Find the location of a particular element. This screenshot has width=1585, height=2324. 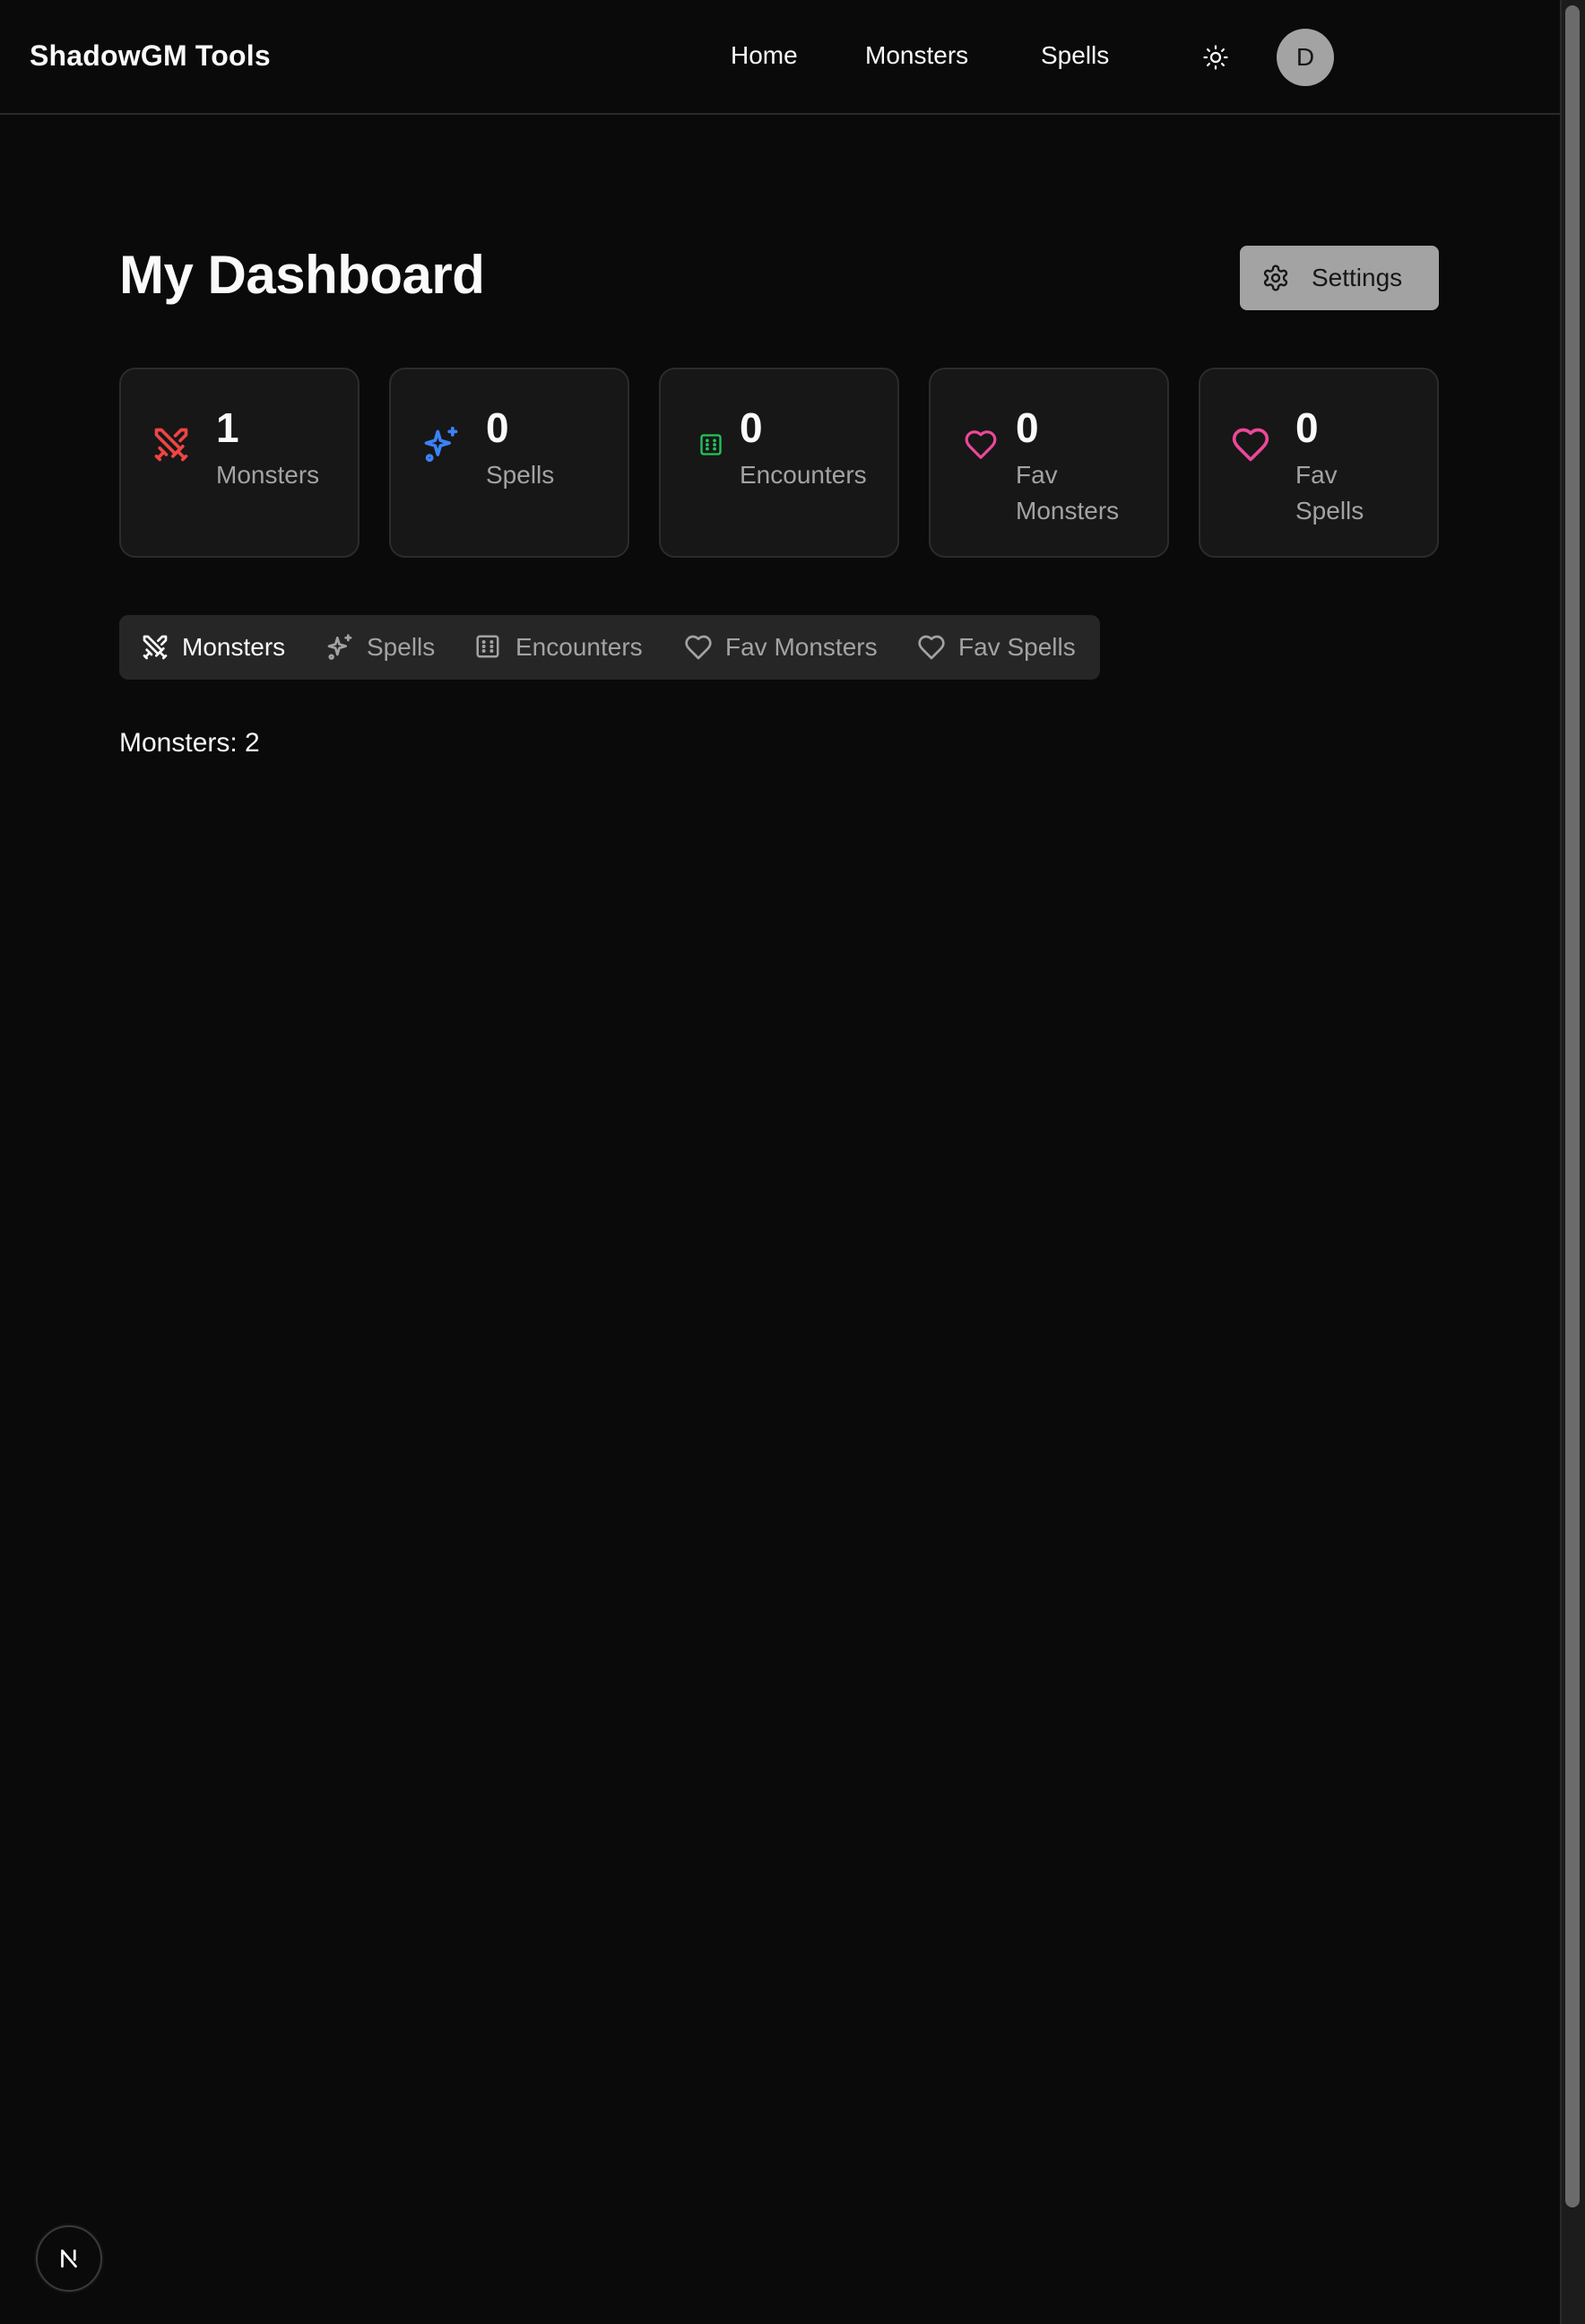

n-logo-icon is located at coordinates (69, 2258).